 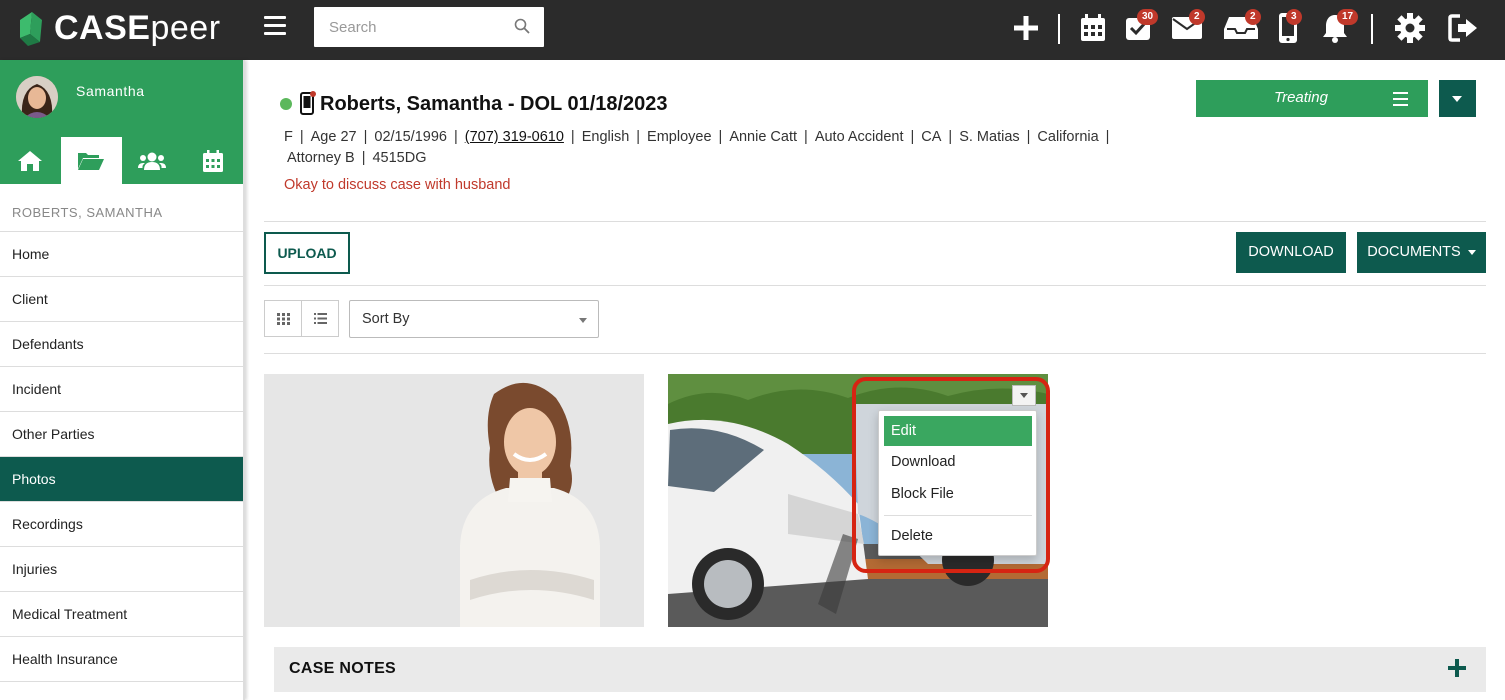 I want to click on home-icon, so click(x=30, y=160).